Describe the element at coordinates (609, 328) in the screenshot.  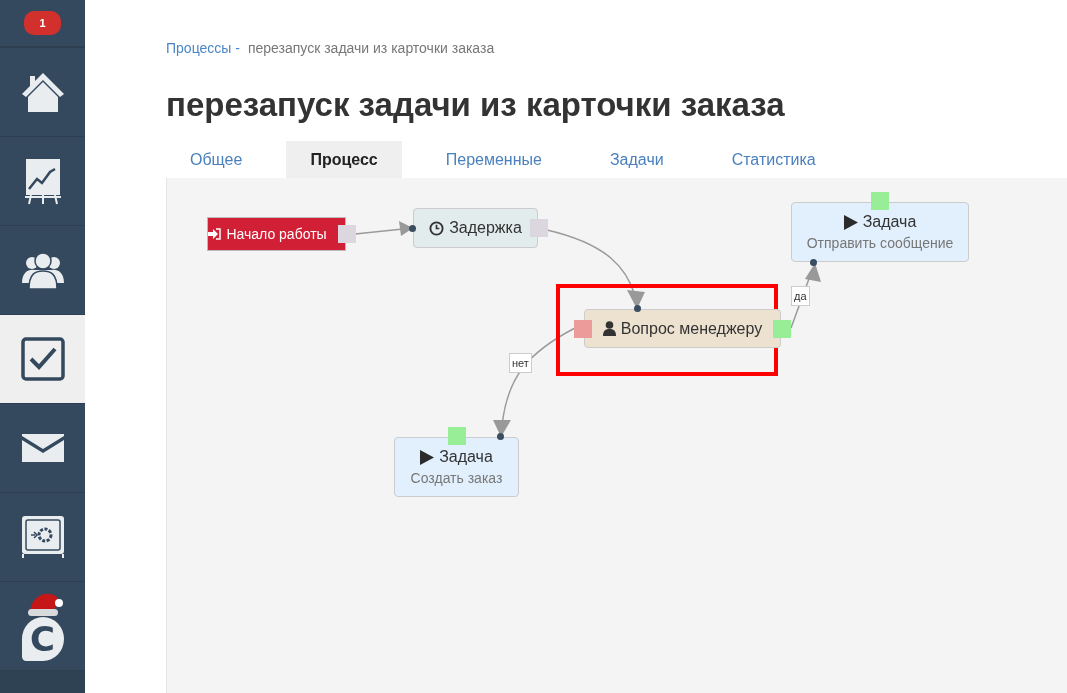
I see `user-icon` at that location.